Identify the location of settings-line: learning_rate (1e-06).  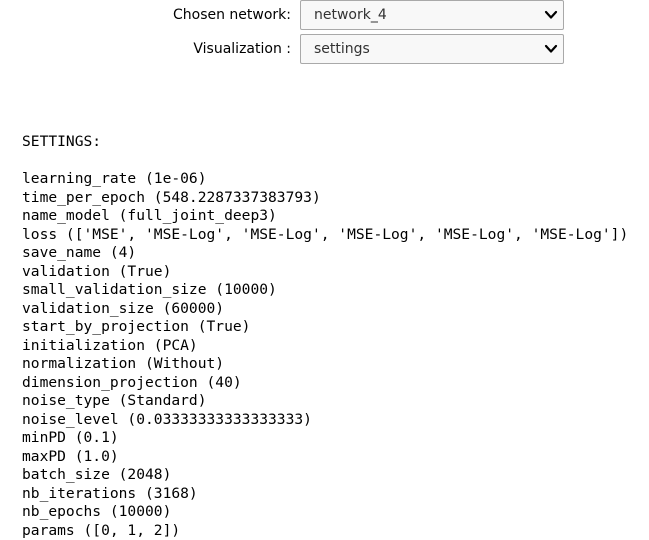
(325, 179).